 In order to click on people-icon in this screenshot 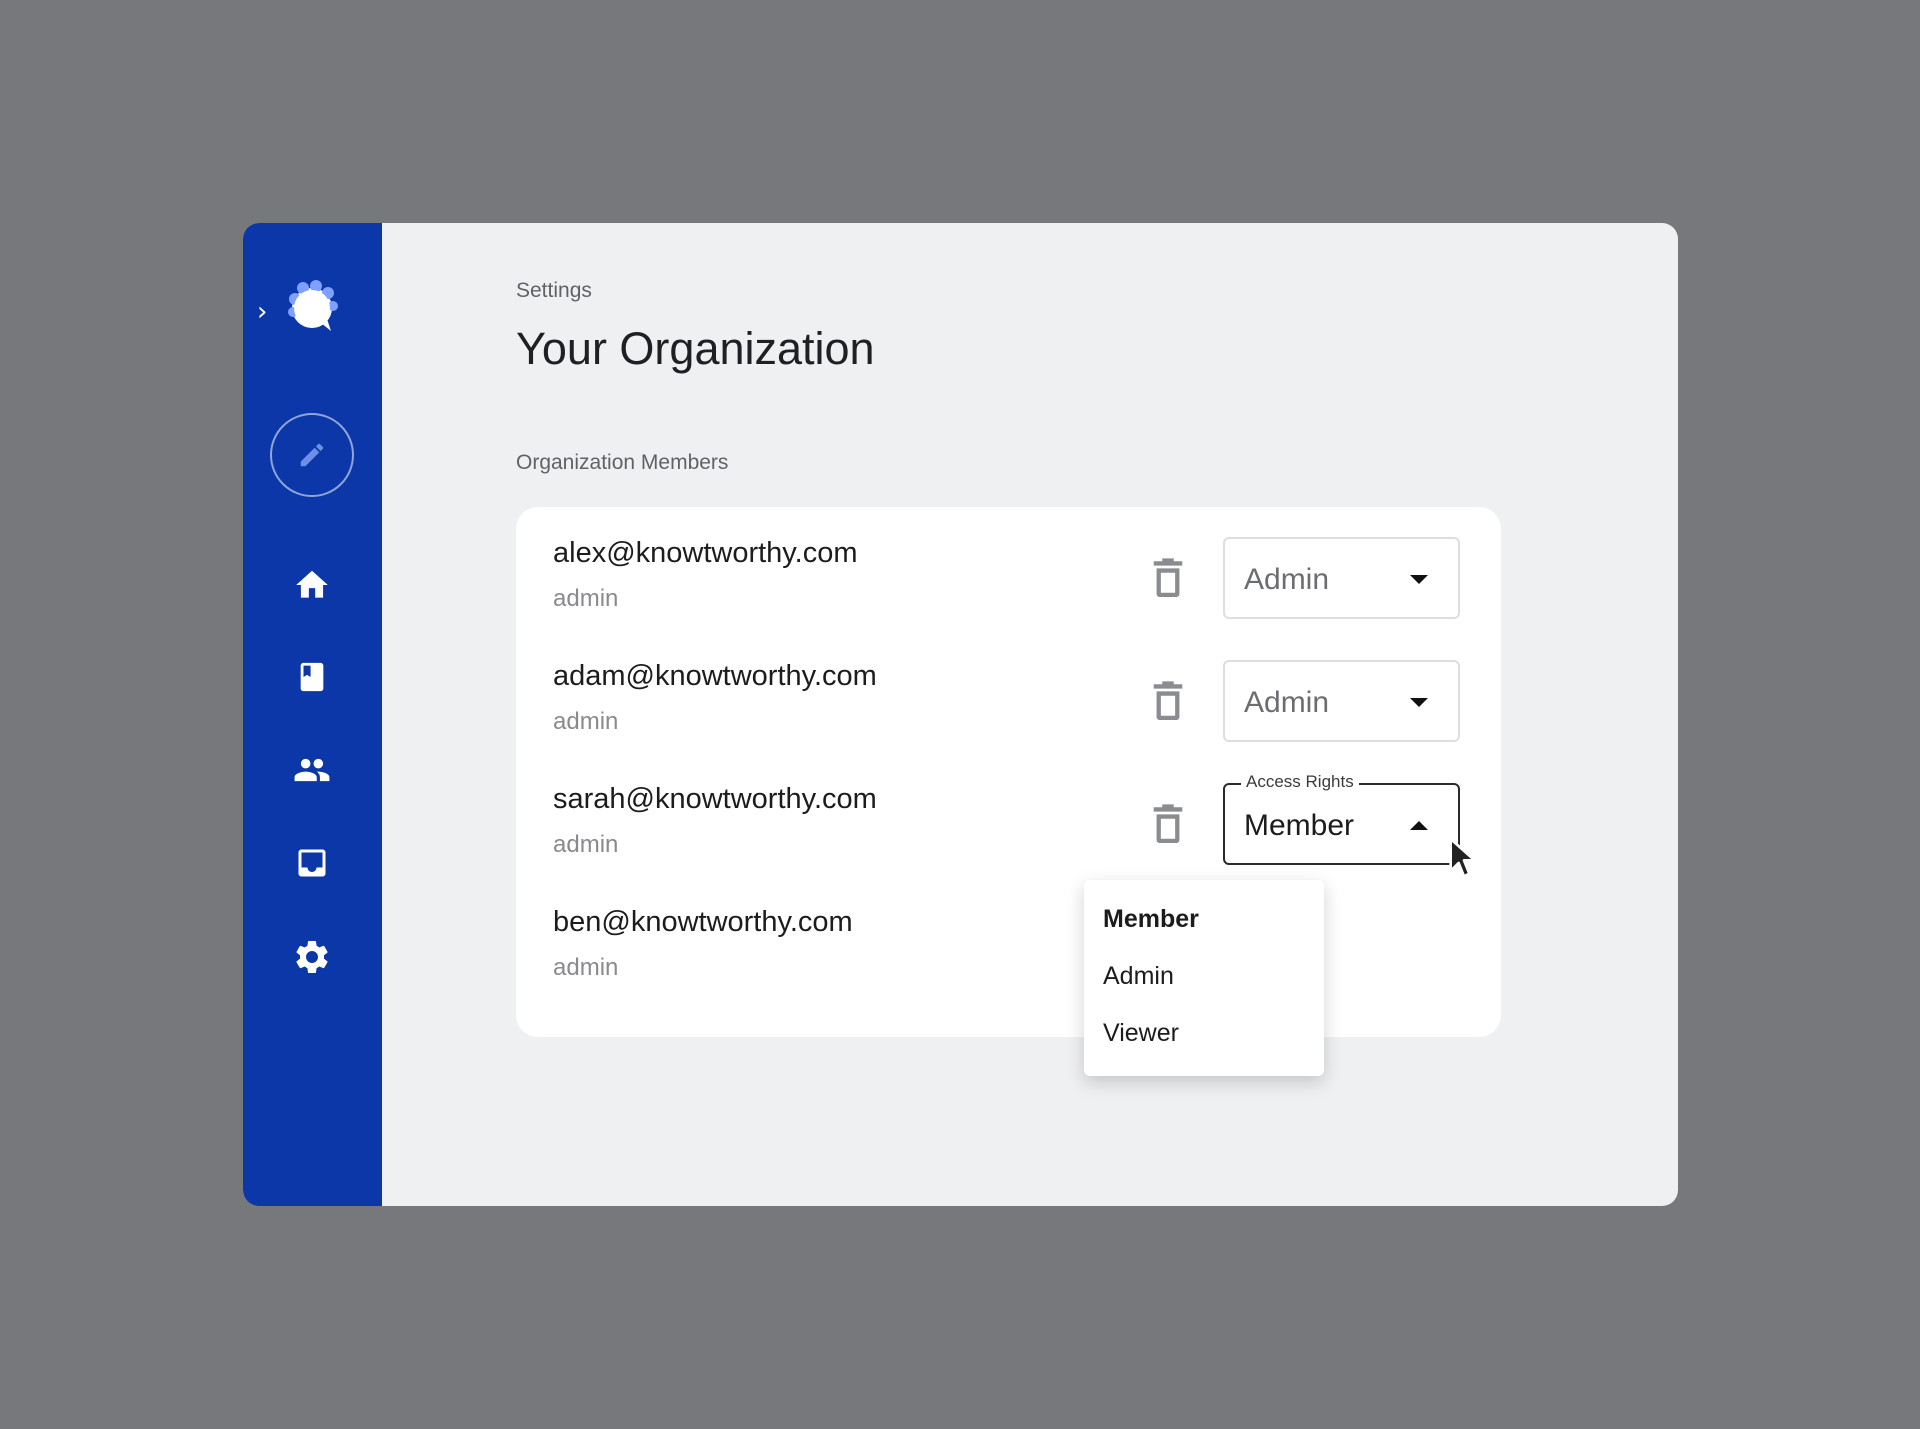, I will do `click(312, 770)`.